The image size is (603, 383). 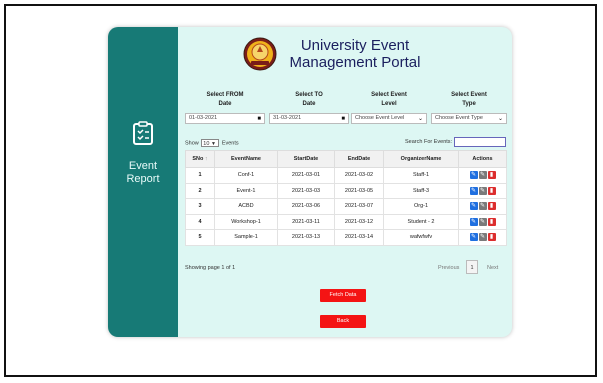 I want to click on col-header-sno: SNo ↑, so click(x=200, y=159).